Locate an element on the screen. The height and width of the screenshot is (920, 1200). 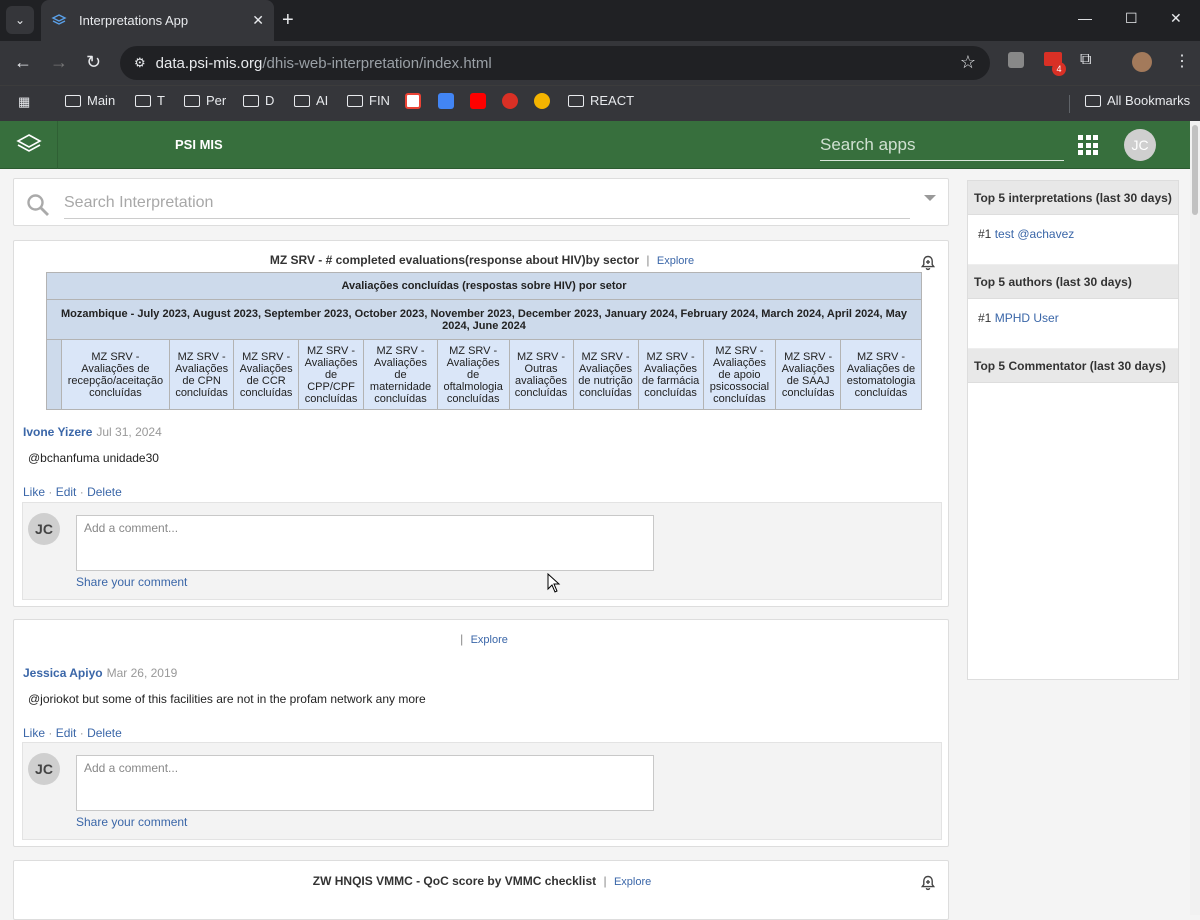
tab-close-icon: ✕ is located at coordinates (258, 20).